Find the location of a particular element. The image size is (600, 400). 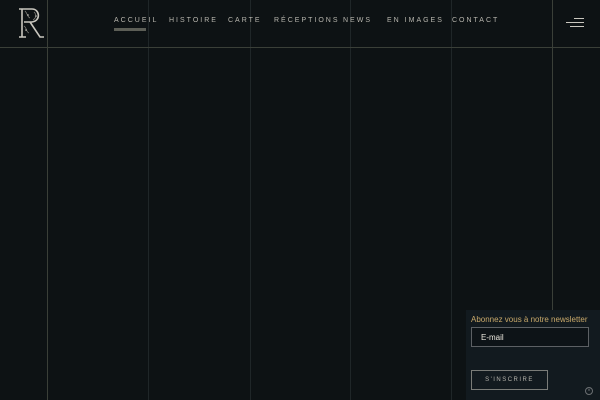

active-nav-indicator is located at coordinates (130, 29).